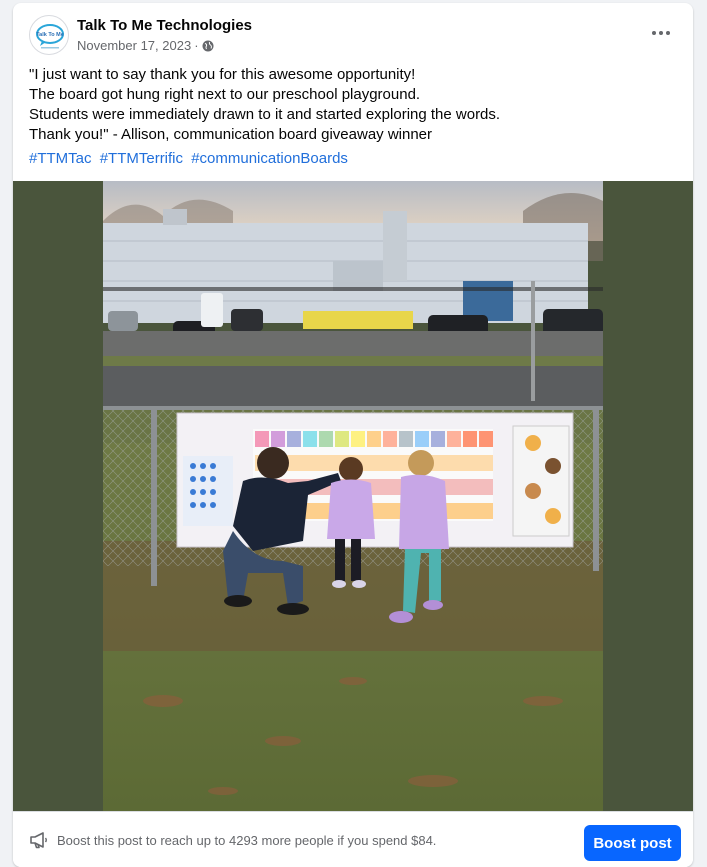 The width and height of the screenshot is (707, 867). What do you see at coordinates (141, 158) in the screenshot?
I see `hashtag-link: #TTMTerrific` at bounding box center [141, 158].